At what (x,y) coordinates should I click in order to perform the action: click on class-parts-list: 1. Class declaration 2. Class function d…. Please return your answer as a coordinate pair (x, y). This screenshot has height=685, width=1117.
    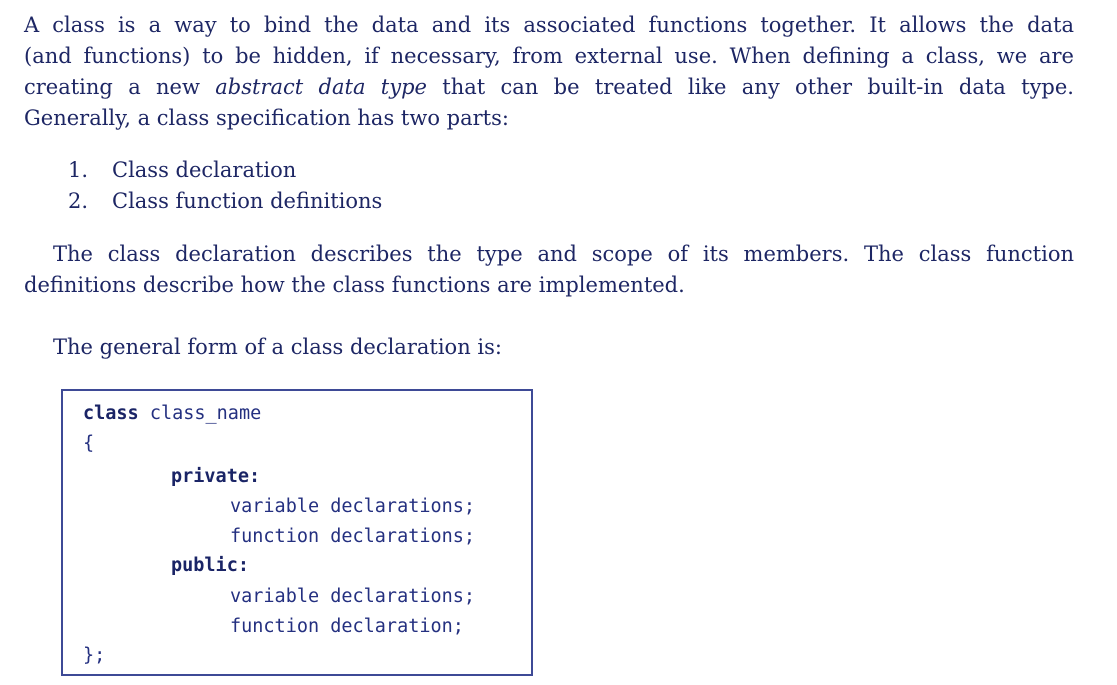
    Looking at the image, I should click on (225, 186).